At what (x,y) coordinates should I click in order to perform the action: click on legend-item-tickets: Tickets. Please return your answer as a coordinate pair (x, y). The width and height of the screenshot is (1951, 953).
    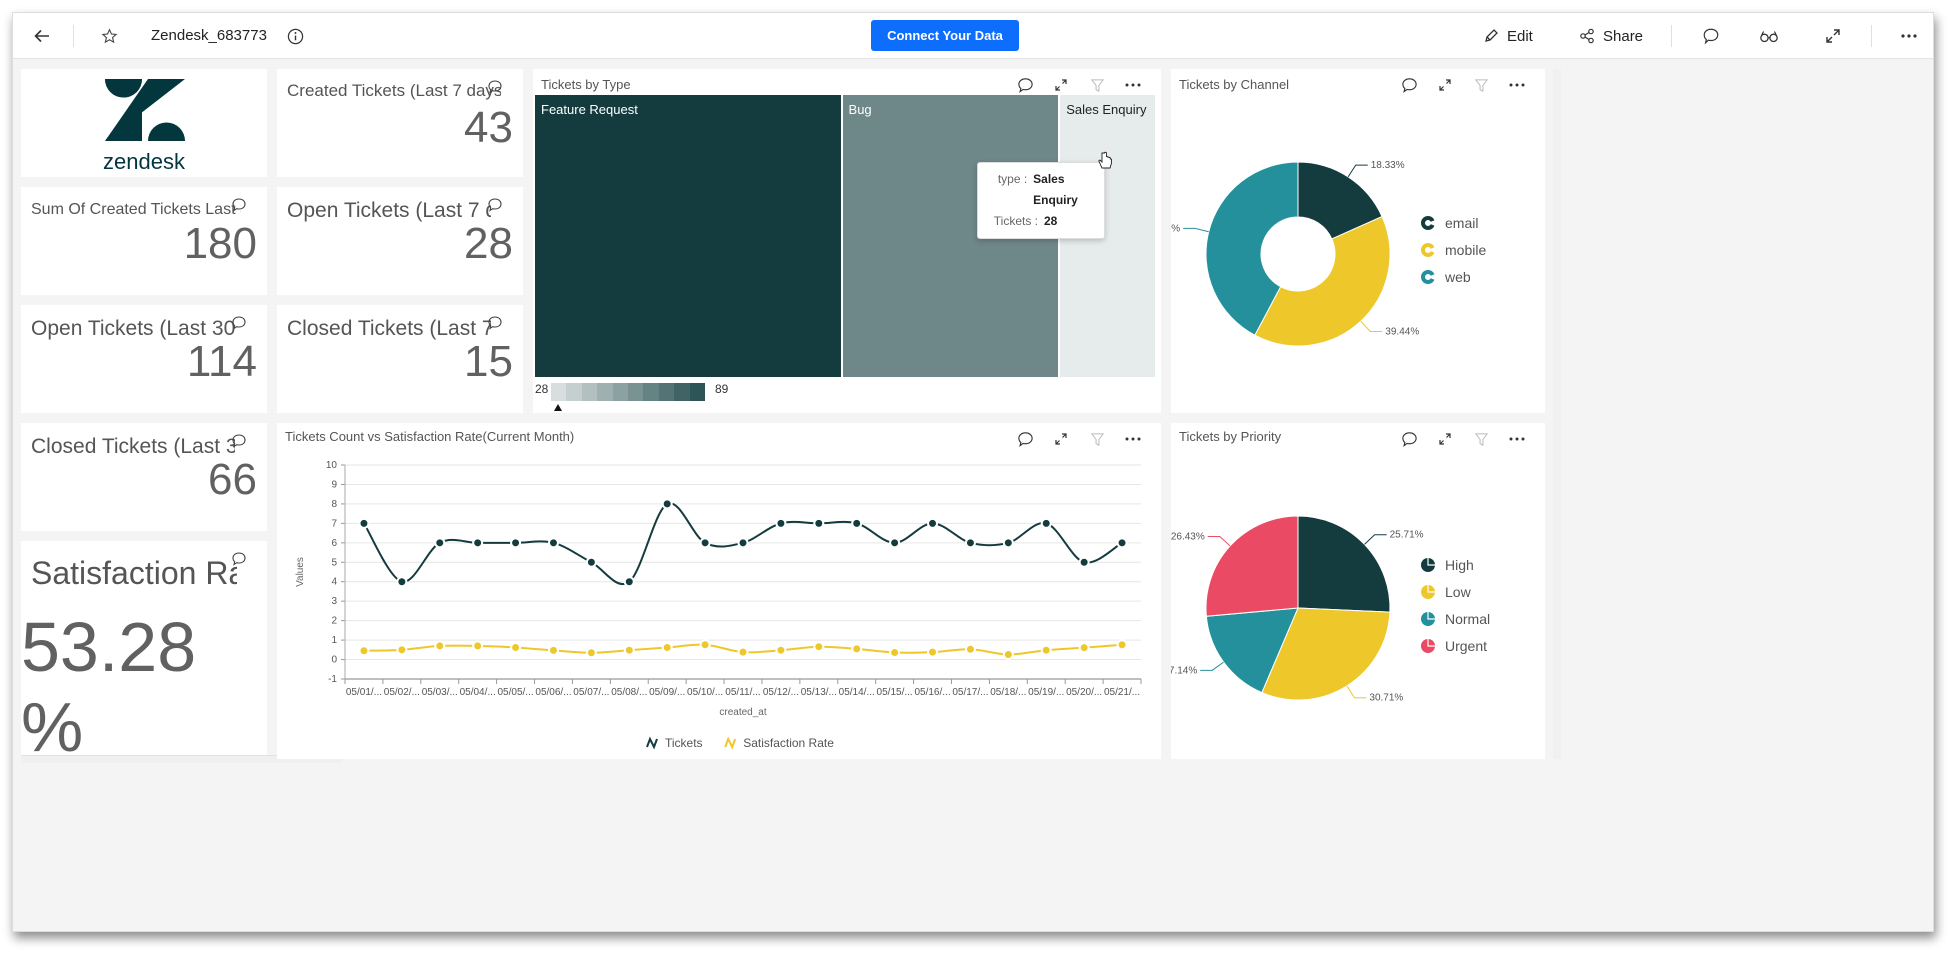
    Looking at the image, I should click on (674, 743).